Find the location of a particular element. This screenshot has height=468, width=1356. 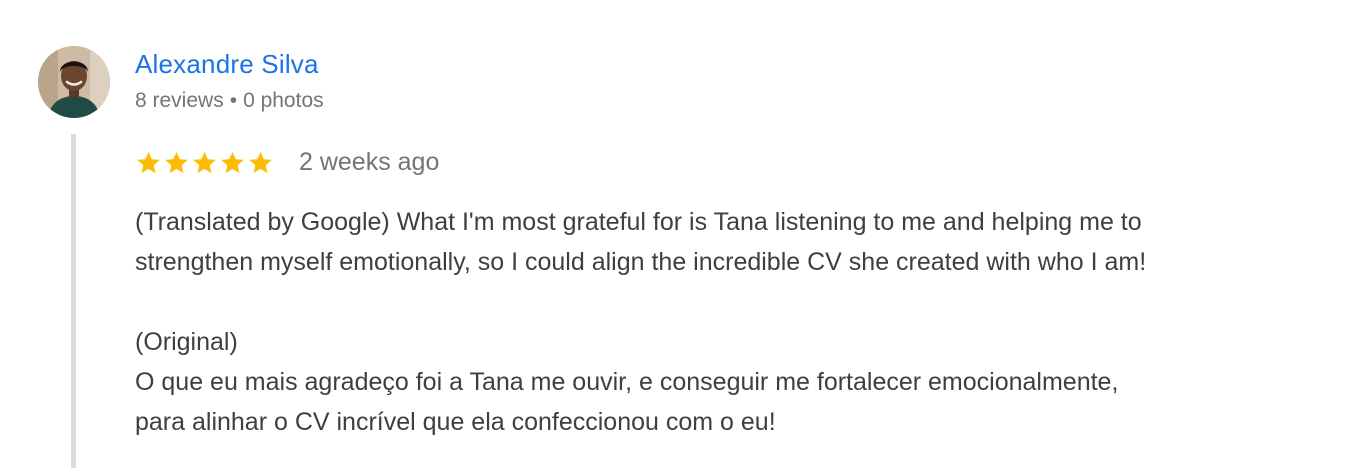

reviewer-name-link: Alexandre Silva is located at coordinates (227, 64).